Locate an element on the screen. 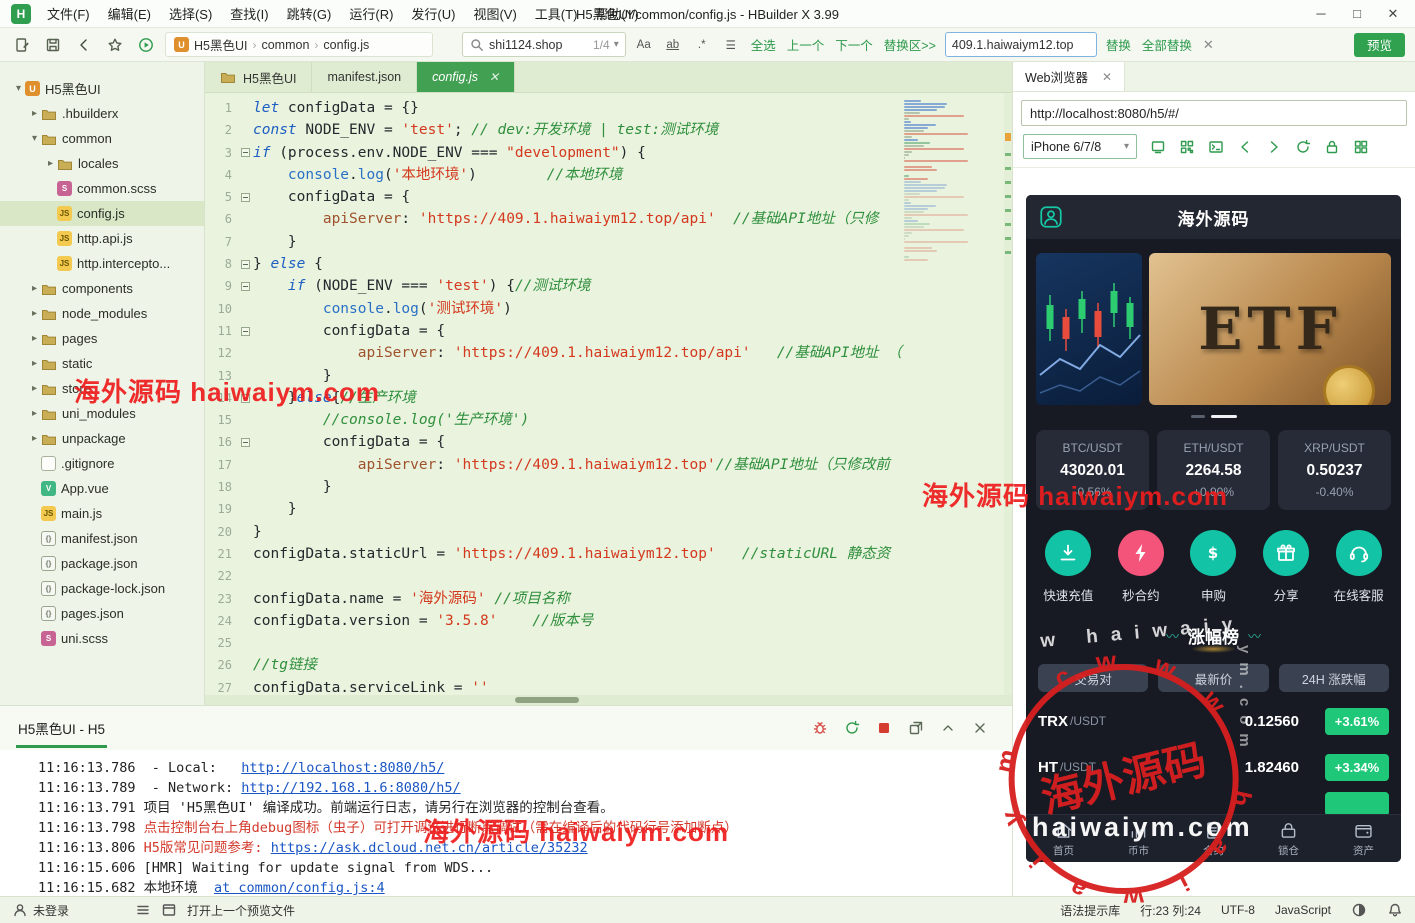  menu-item-subscribe: $ 申购 is located at coordinates (1213, 567).